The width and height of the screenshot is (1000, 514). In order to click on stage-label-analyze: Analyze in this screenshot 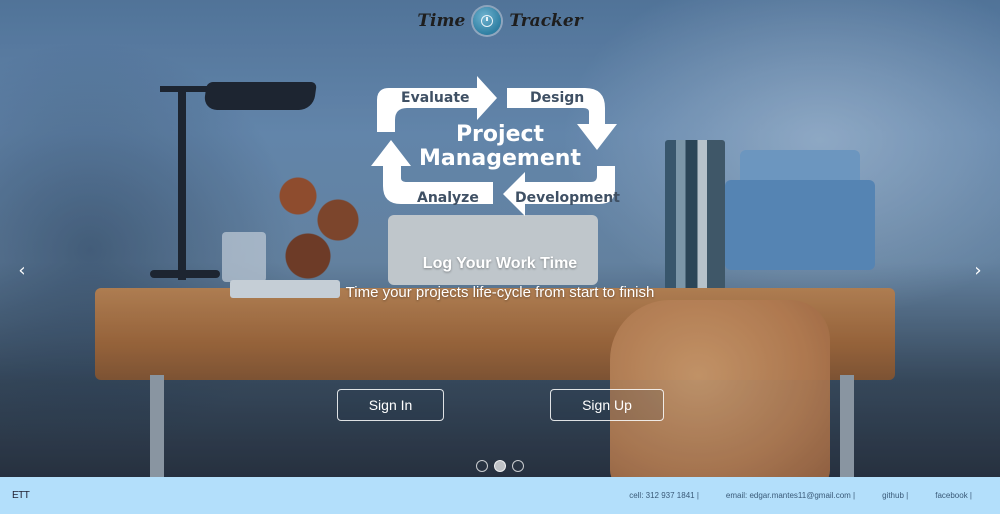, I will do `click(448, 198)`.